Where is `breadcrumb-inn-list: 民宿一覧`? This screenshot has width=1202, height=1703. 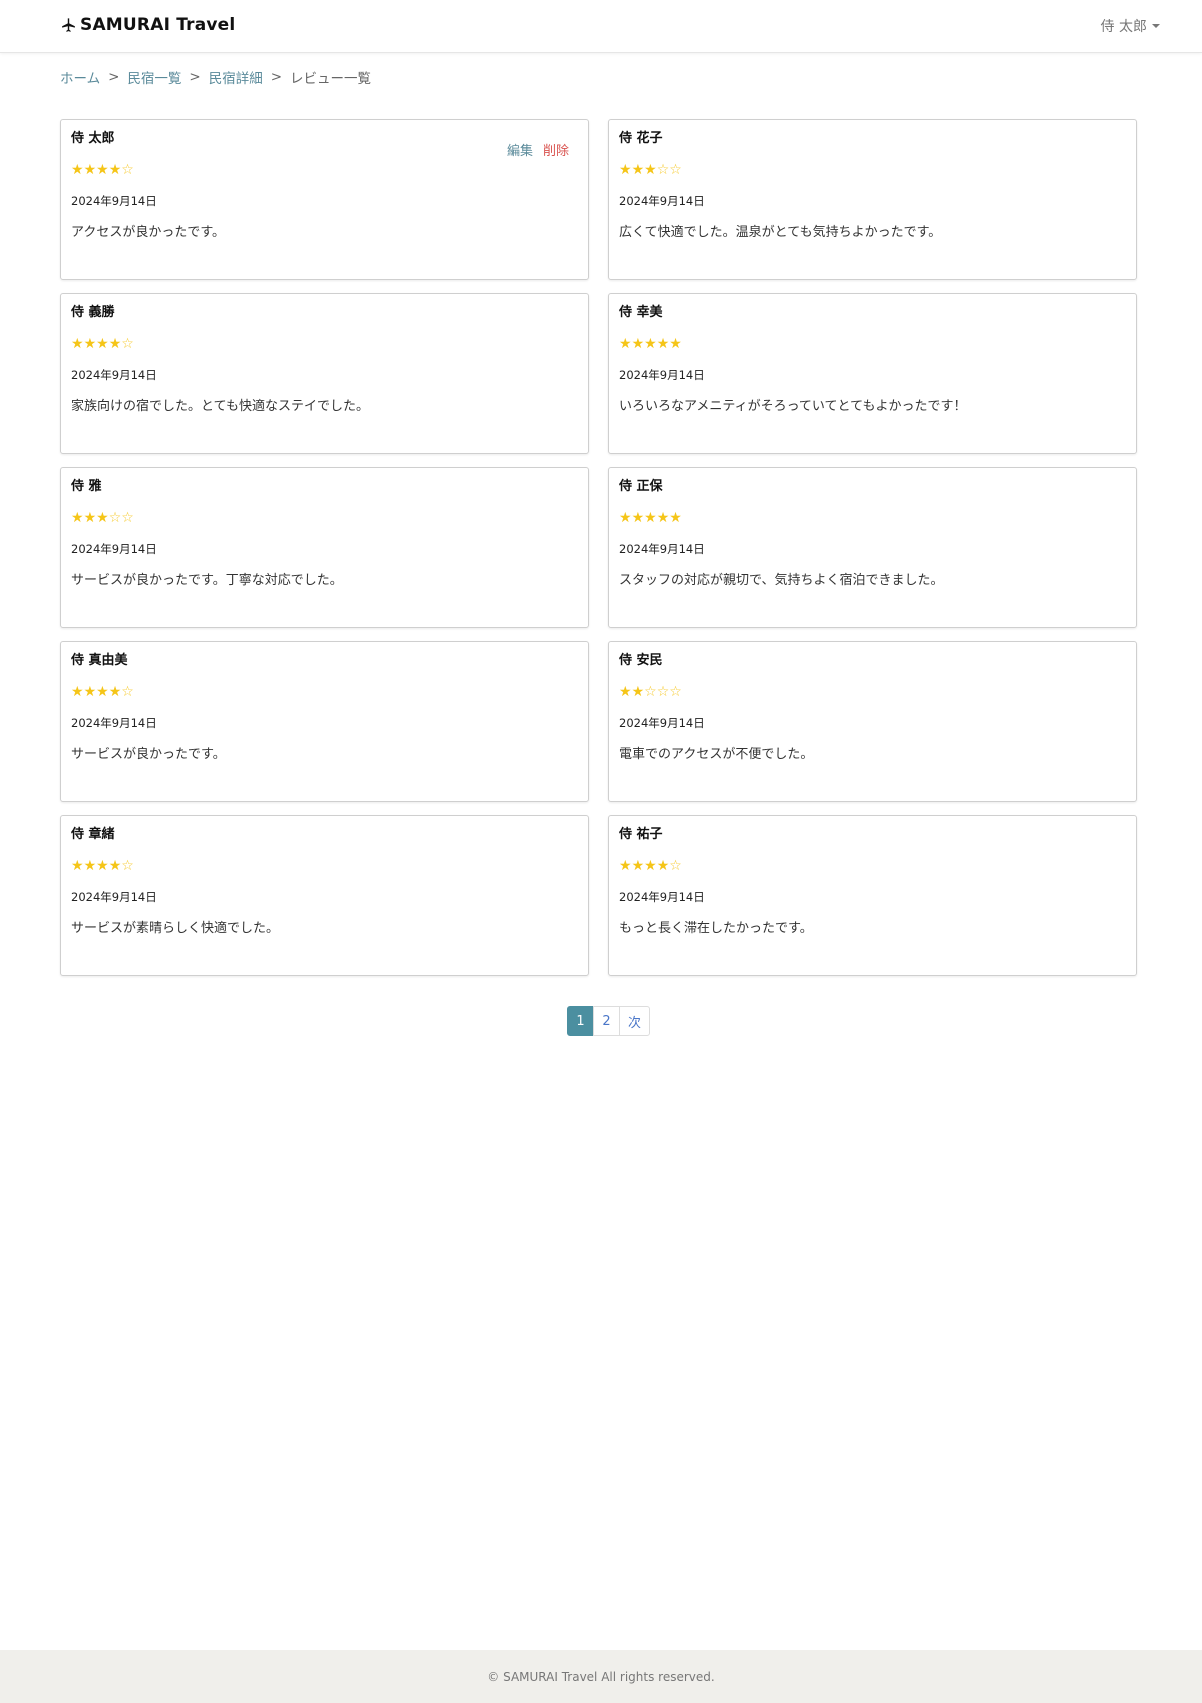
breadcrumb-inn-list: 民宿一覧 is located at coordinates (154, 77).